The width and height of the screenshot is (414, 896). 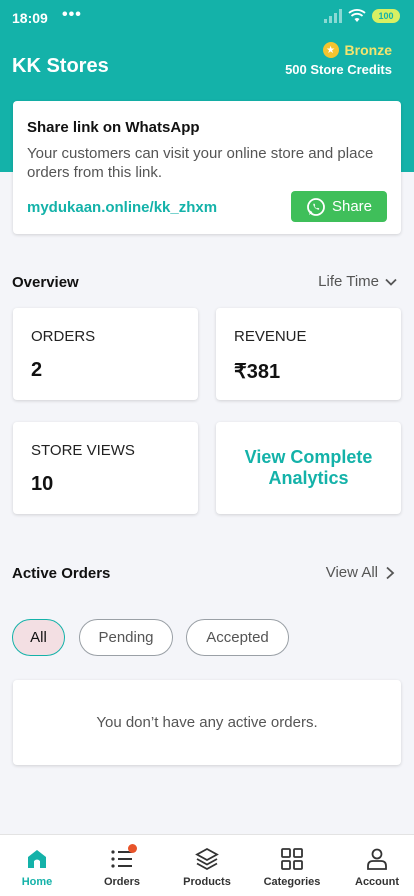 I want to click on bottom-nav: Home Orders Products Categories Account, so click(x=207, y=865).